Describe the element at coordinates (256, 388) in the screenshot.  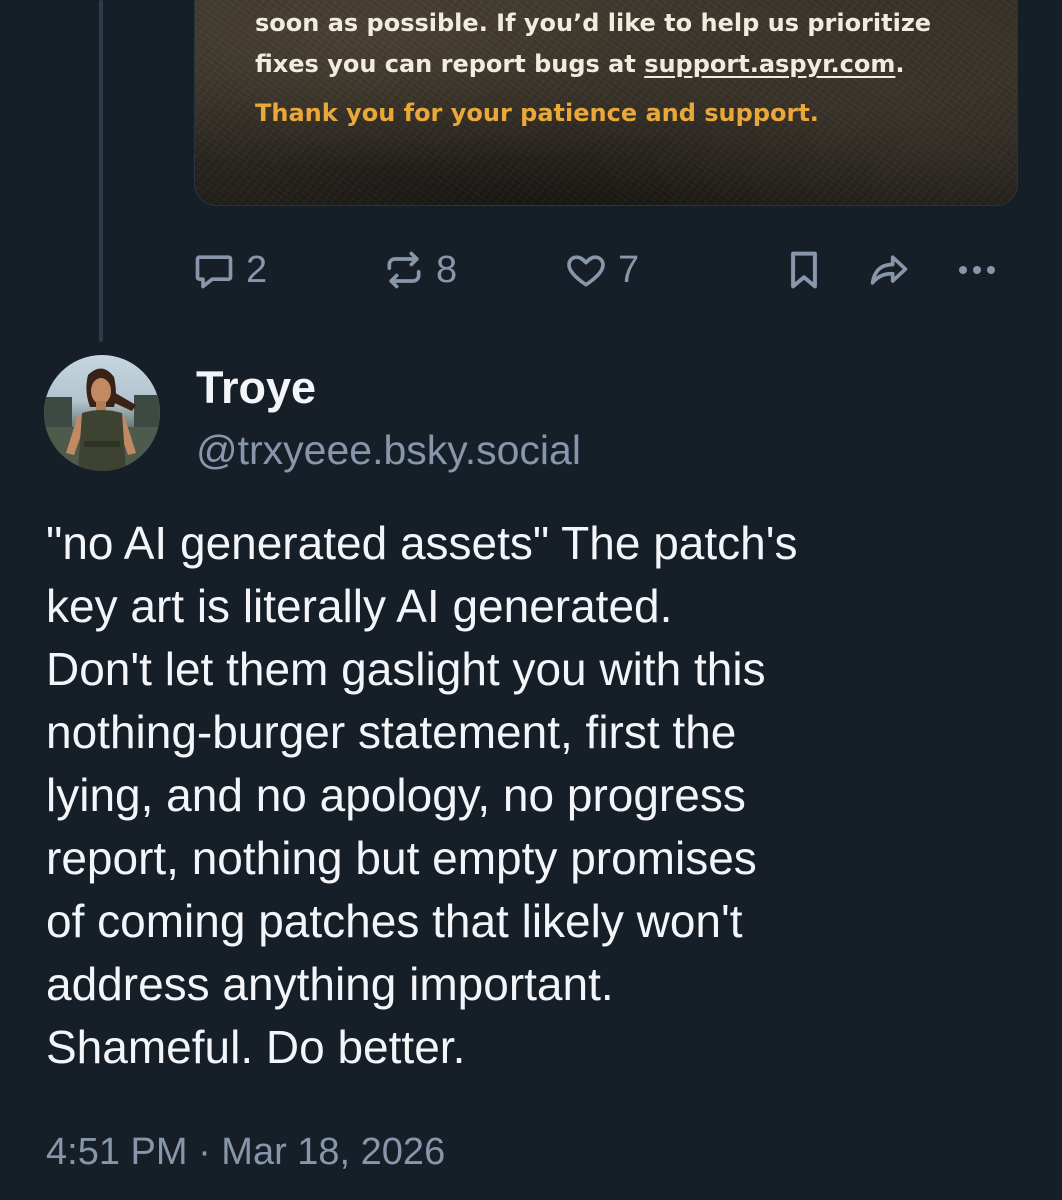
I see `author-display-name: Troye` at that location.